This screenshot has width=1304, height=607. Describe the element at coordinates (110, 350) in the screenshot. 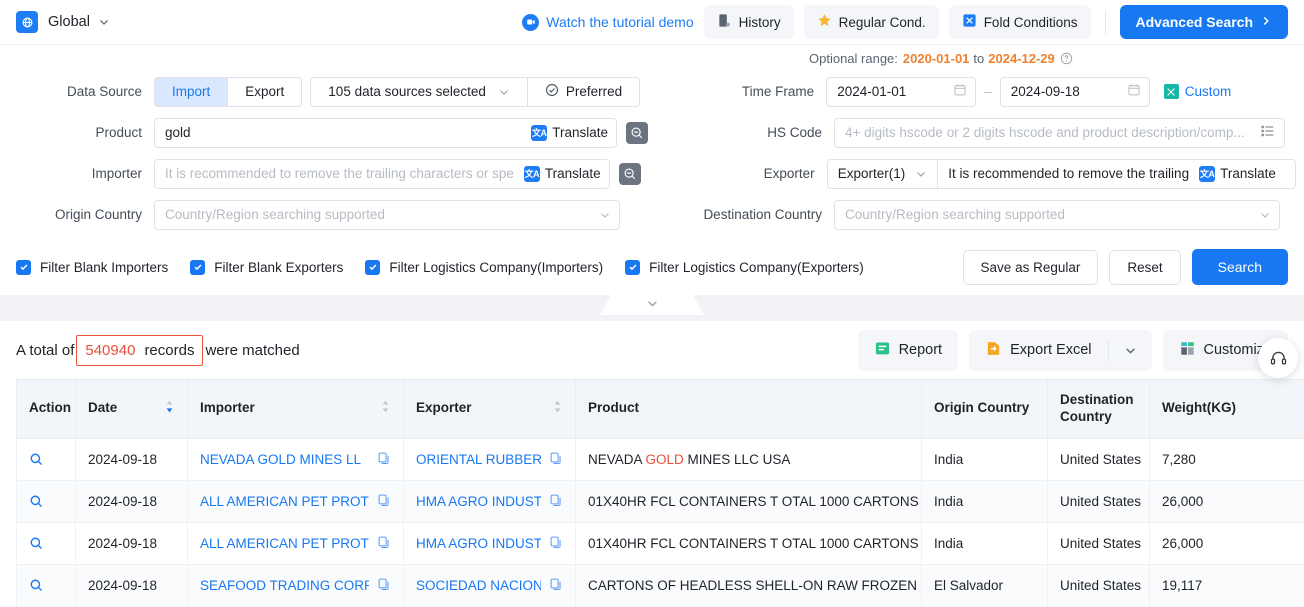

I see `results-count: 540940` at that location.